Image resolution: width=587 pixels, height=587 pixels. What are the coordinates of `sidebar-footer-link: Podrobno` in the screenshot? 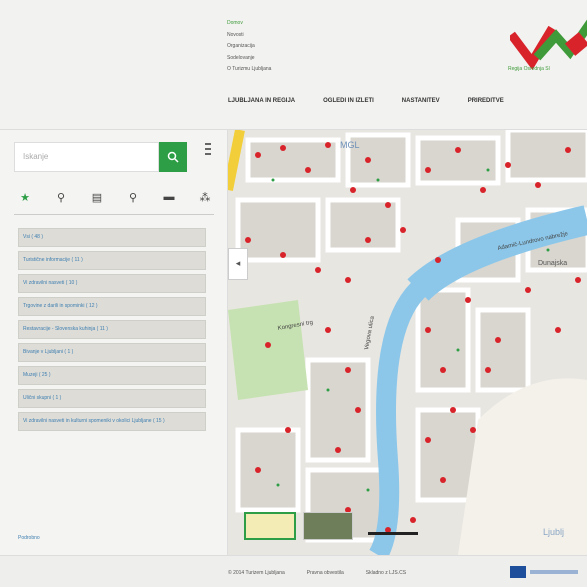 It's located at (29, 538).